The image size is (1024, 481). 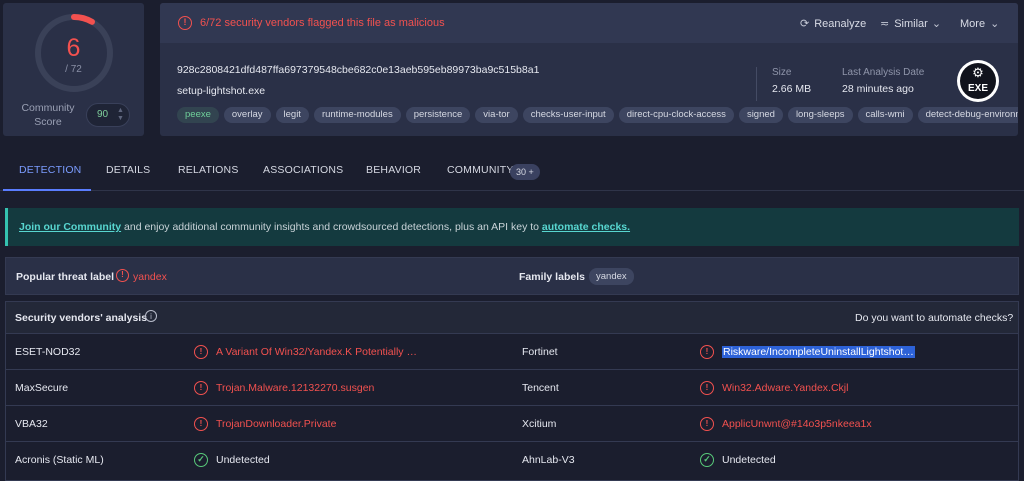 I want to click on reanalyze-button: ⟳ Reanalyze, so click(x=833, y=23).